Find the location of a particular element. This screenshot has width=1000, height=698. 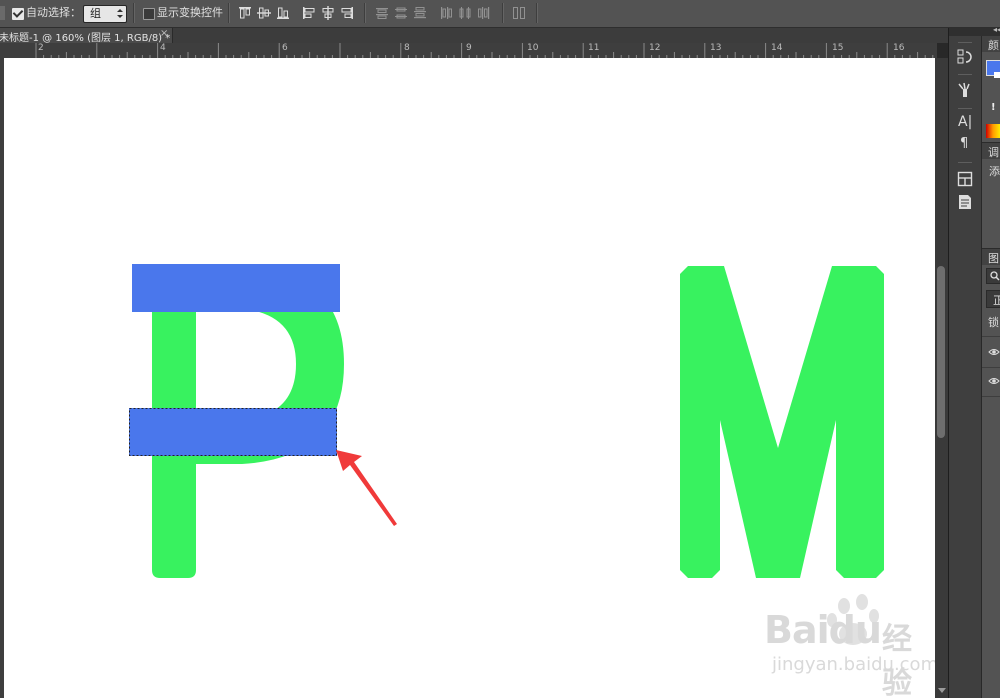

distribute-top-icon is located at coordinates (382, 13).